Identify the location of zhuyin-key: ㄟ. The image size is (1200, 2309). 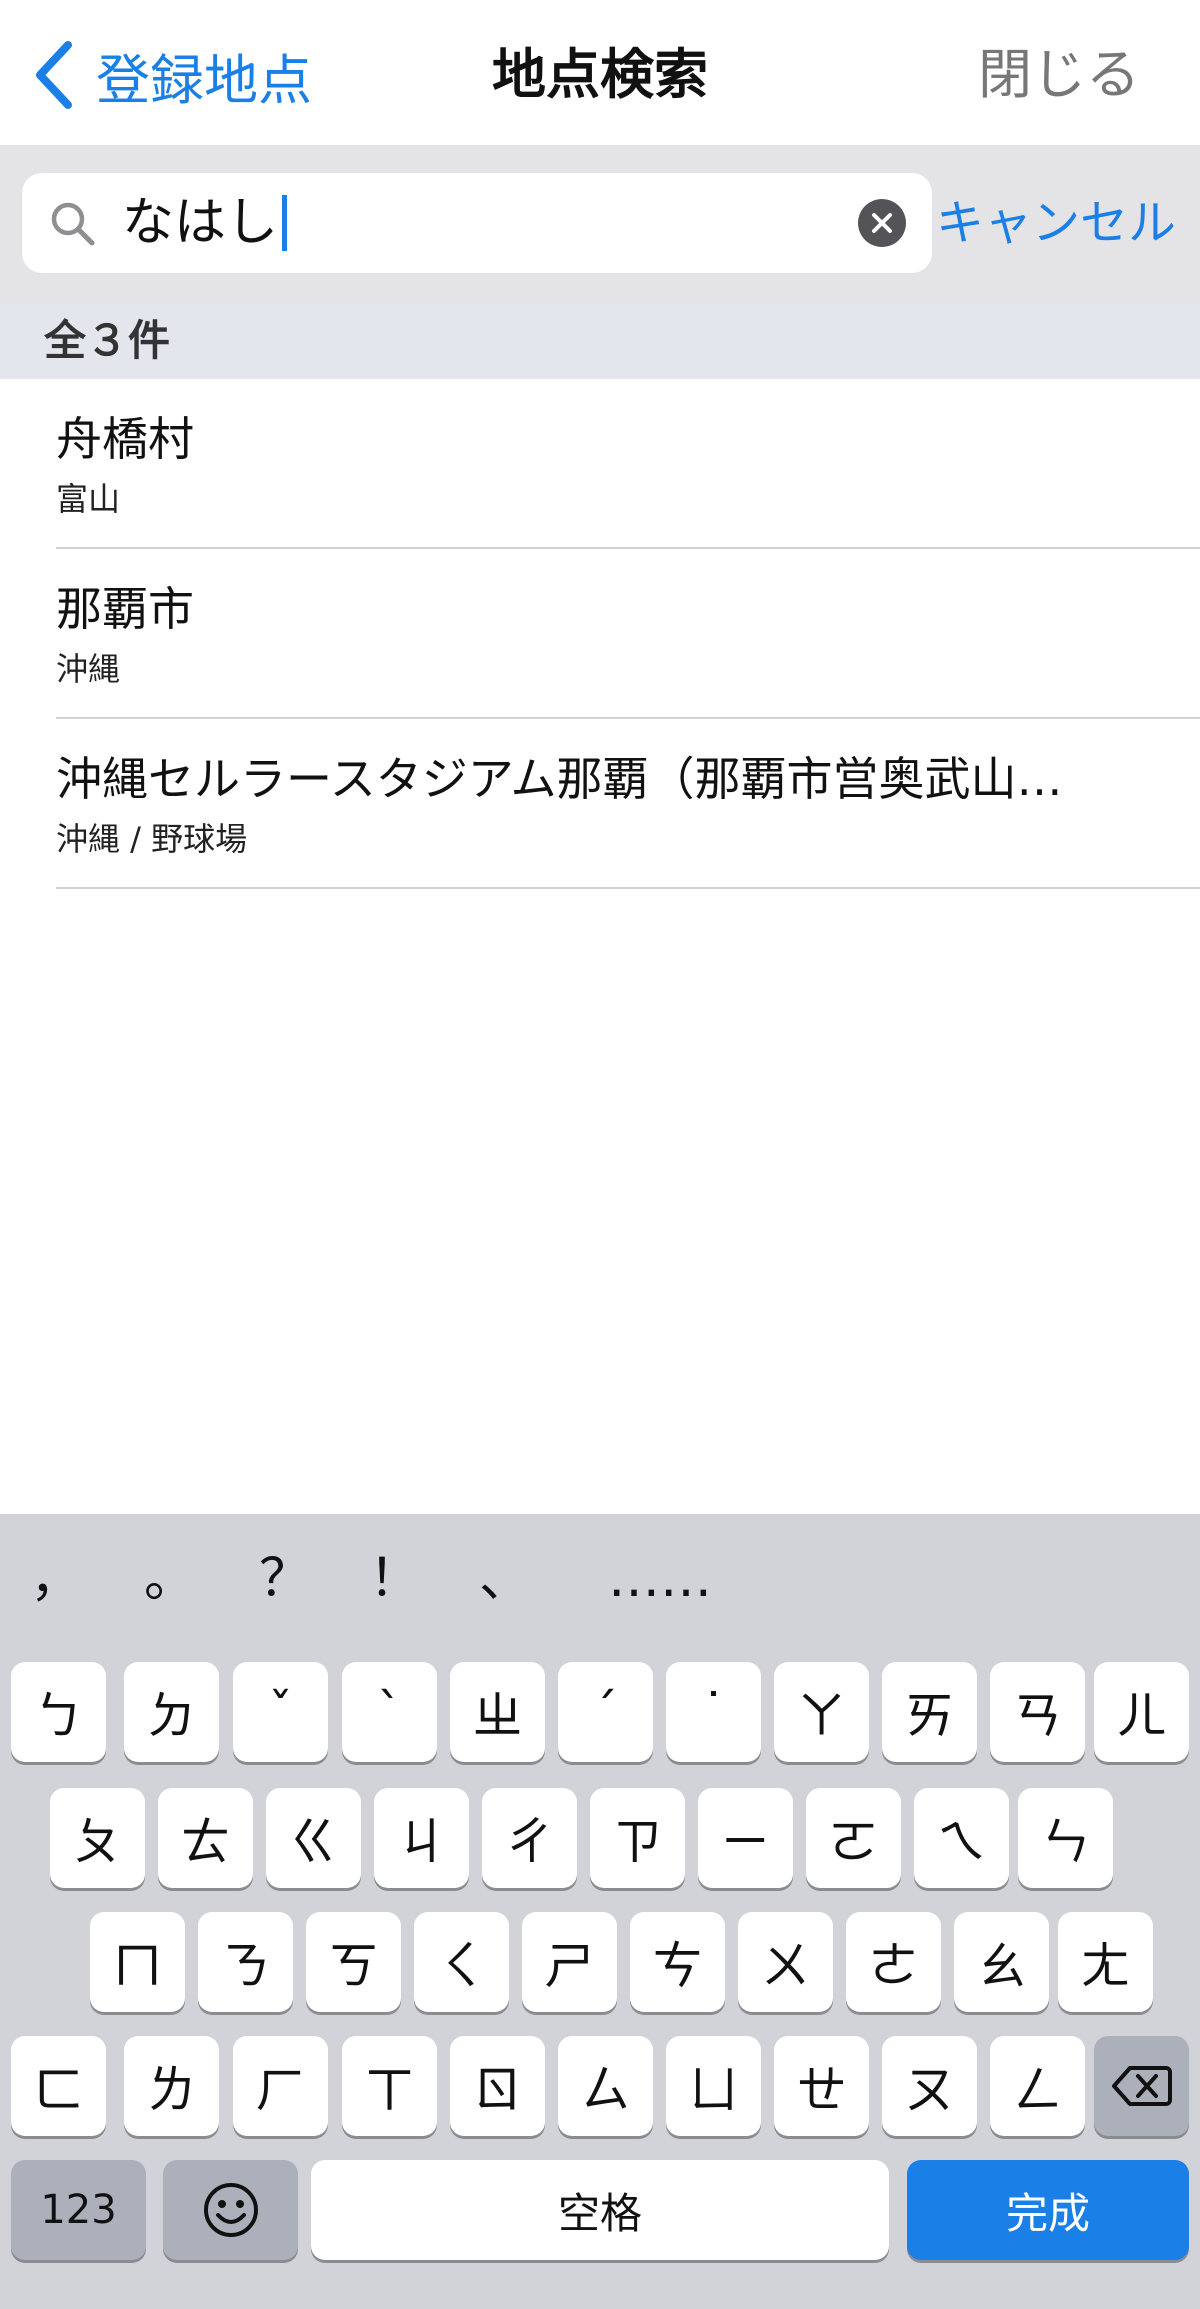
(961, 1838).